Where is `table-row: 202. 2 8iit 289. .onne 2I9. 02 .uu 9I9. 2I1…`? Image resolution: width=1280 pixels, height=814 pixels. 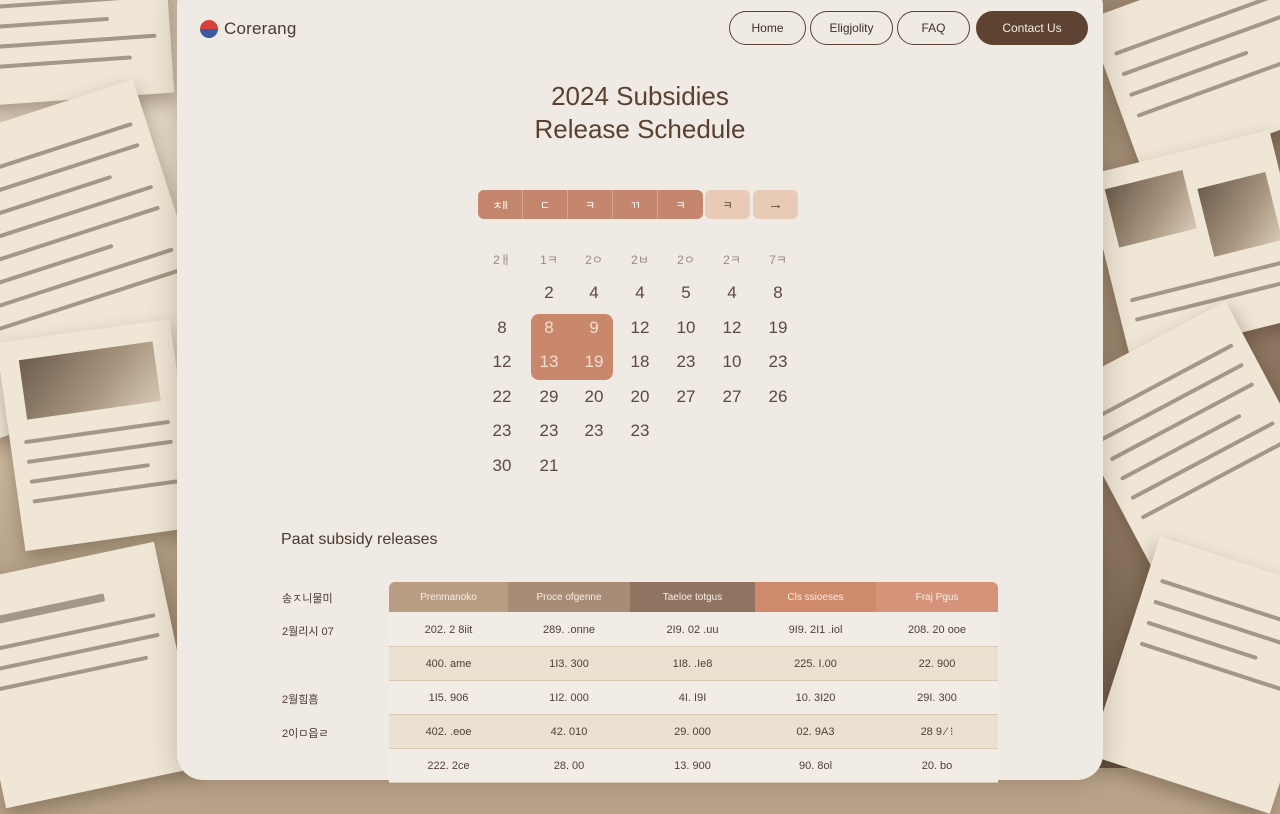 table-row: 202. 2 8iit 289. .onne 2I9. 02 .uu 9I9. 2I1… is located at coordinates (693, 630).